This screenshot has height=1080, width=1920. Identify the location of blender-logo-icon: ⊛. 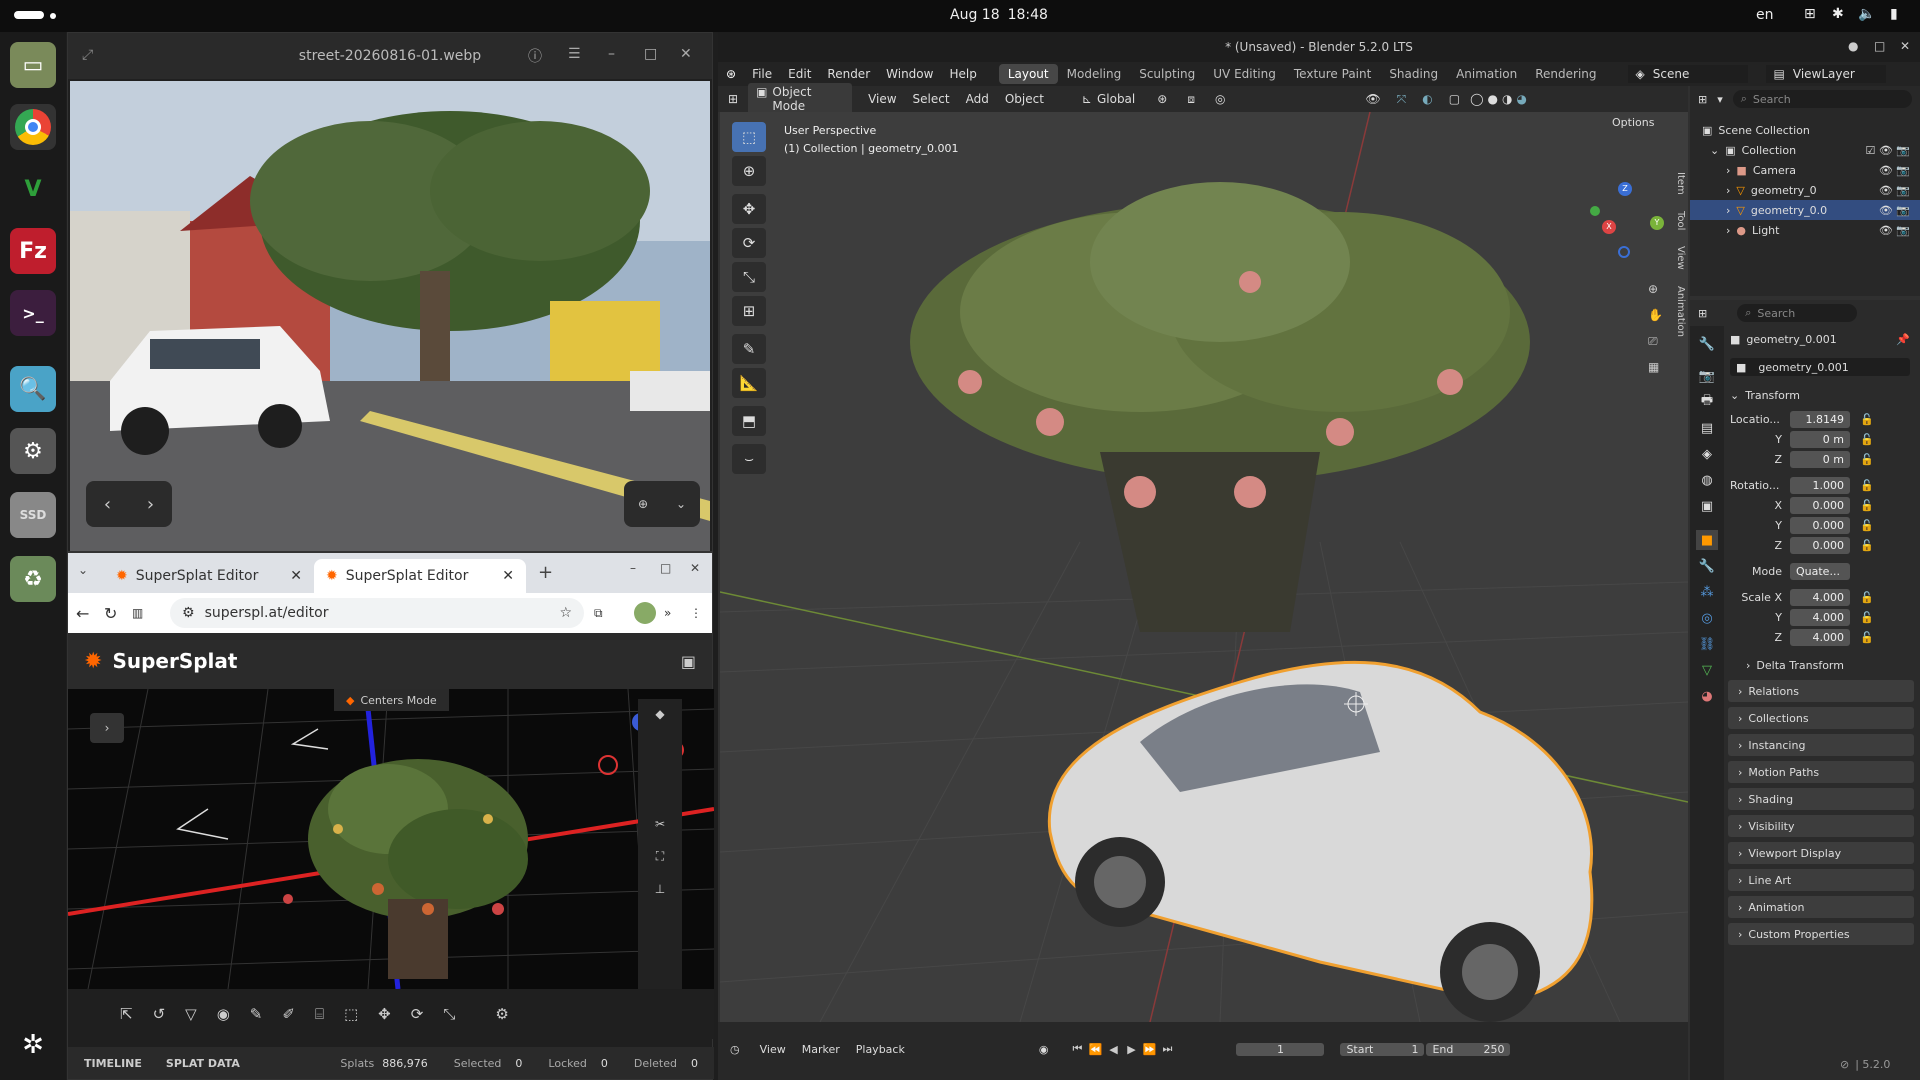
(731, 74).